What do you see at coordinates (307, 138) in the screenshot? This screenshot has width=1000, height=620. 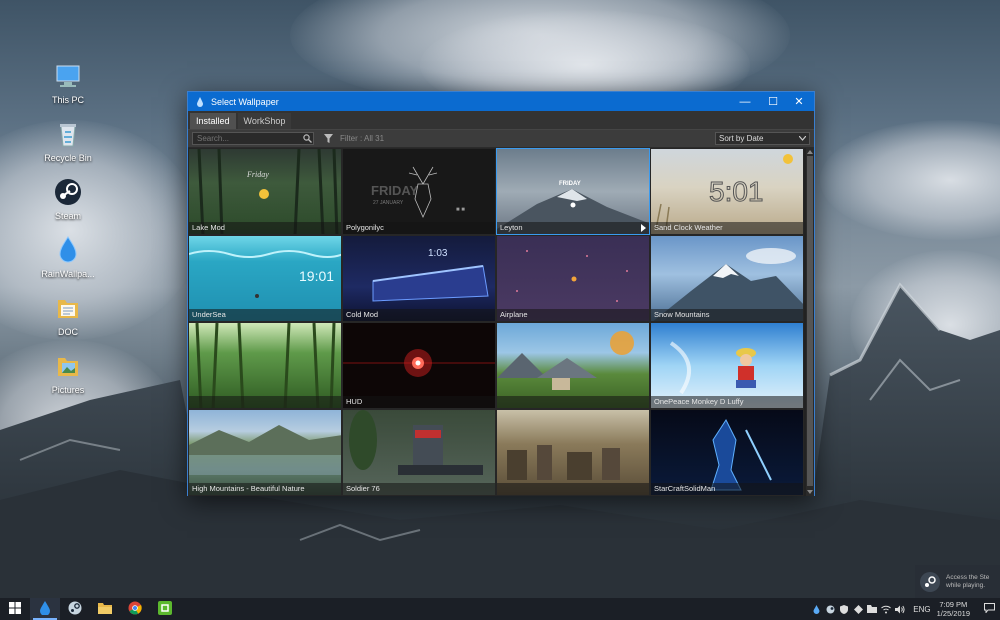 I see `search-icon` at bounding box center [307, 138].